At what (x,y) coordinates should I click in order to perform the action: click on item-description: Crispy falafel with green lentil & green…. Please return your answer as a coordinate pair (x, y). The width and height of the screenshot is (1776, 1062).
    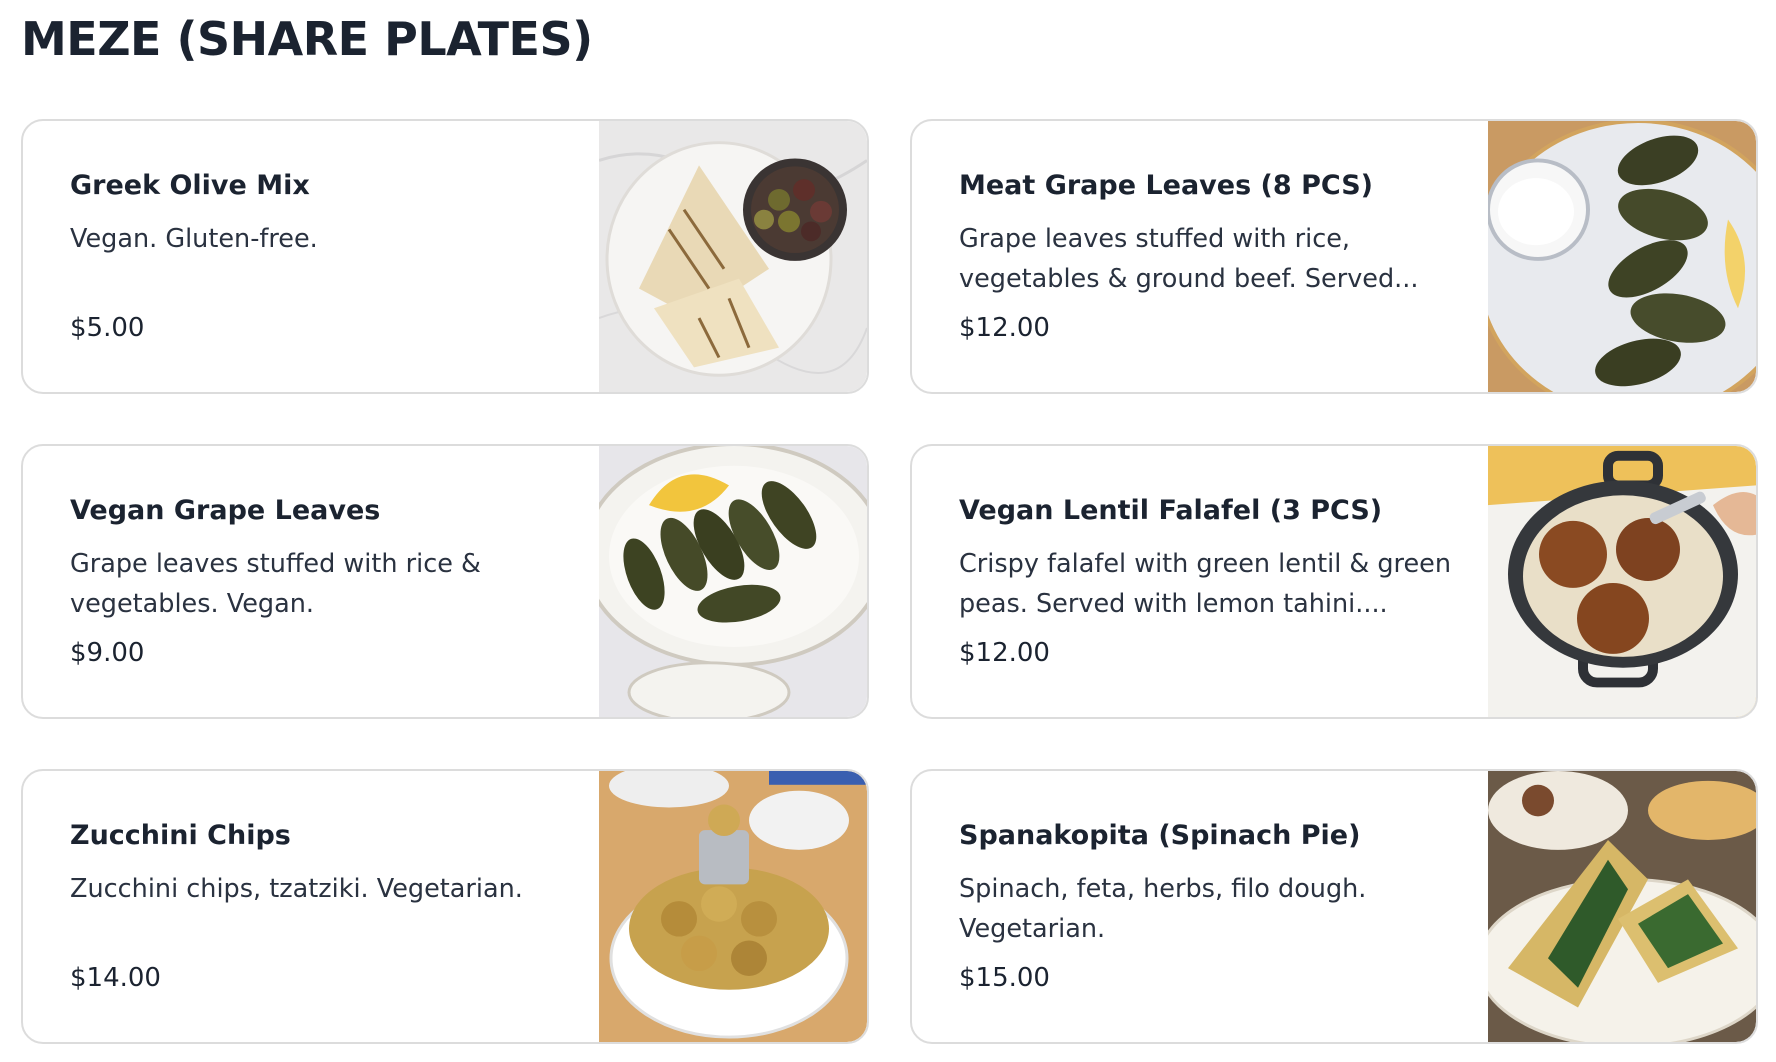
    Looking at the image, I should click on (1205, 584).